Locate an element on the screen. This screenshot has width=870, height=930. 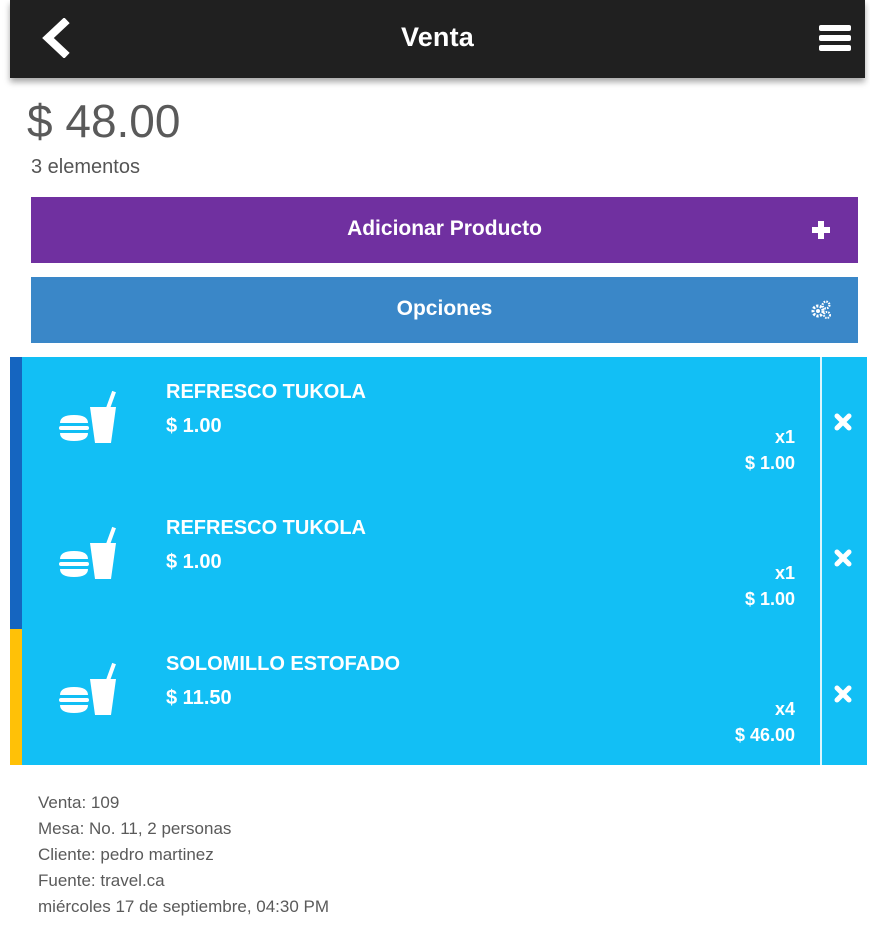
item-price: $ 11.50 is located at coordinates (199, 698).